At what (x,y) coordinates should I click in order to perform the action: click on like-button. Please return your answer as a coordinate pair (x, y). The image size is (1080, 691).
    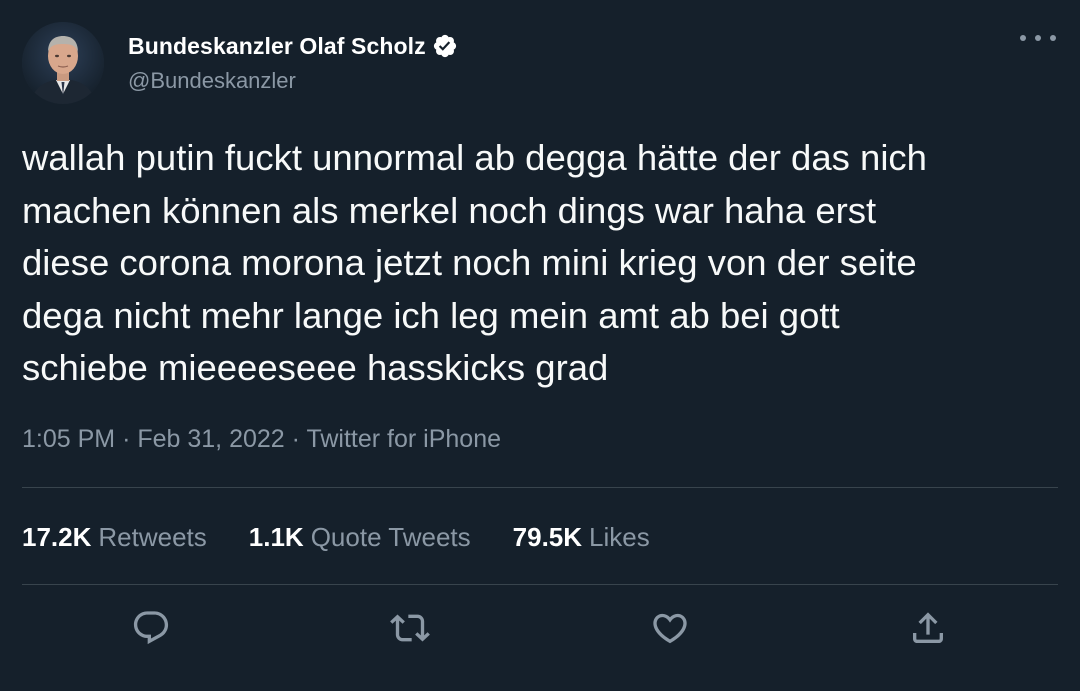
    Looking at the image, I should click on (670, 628).